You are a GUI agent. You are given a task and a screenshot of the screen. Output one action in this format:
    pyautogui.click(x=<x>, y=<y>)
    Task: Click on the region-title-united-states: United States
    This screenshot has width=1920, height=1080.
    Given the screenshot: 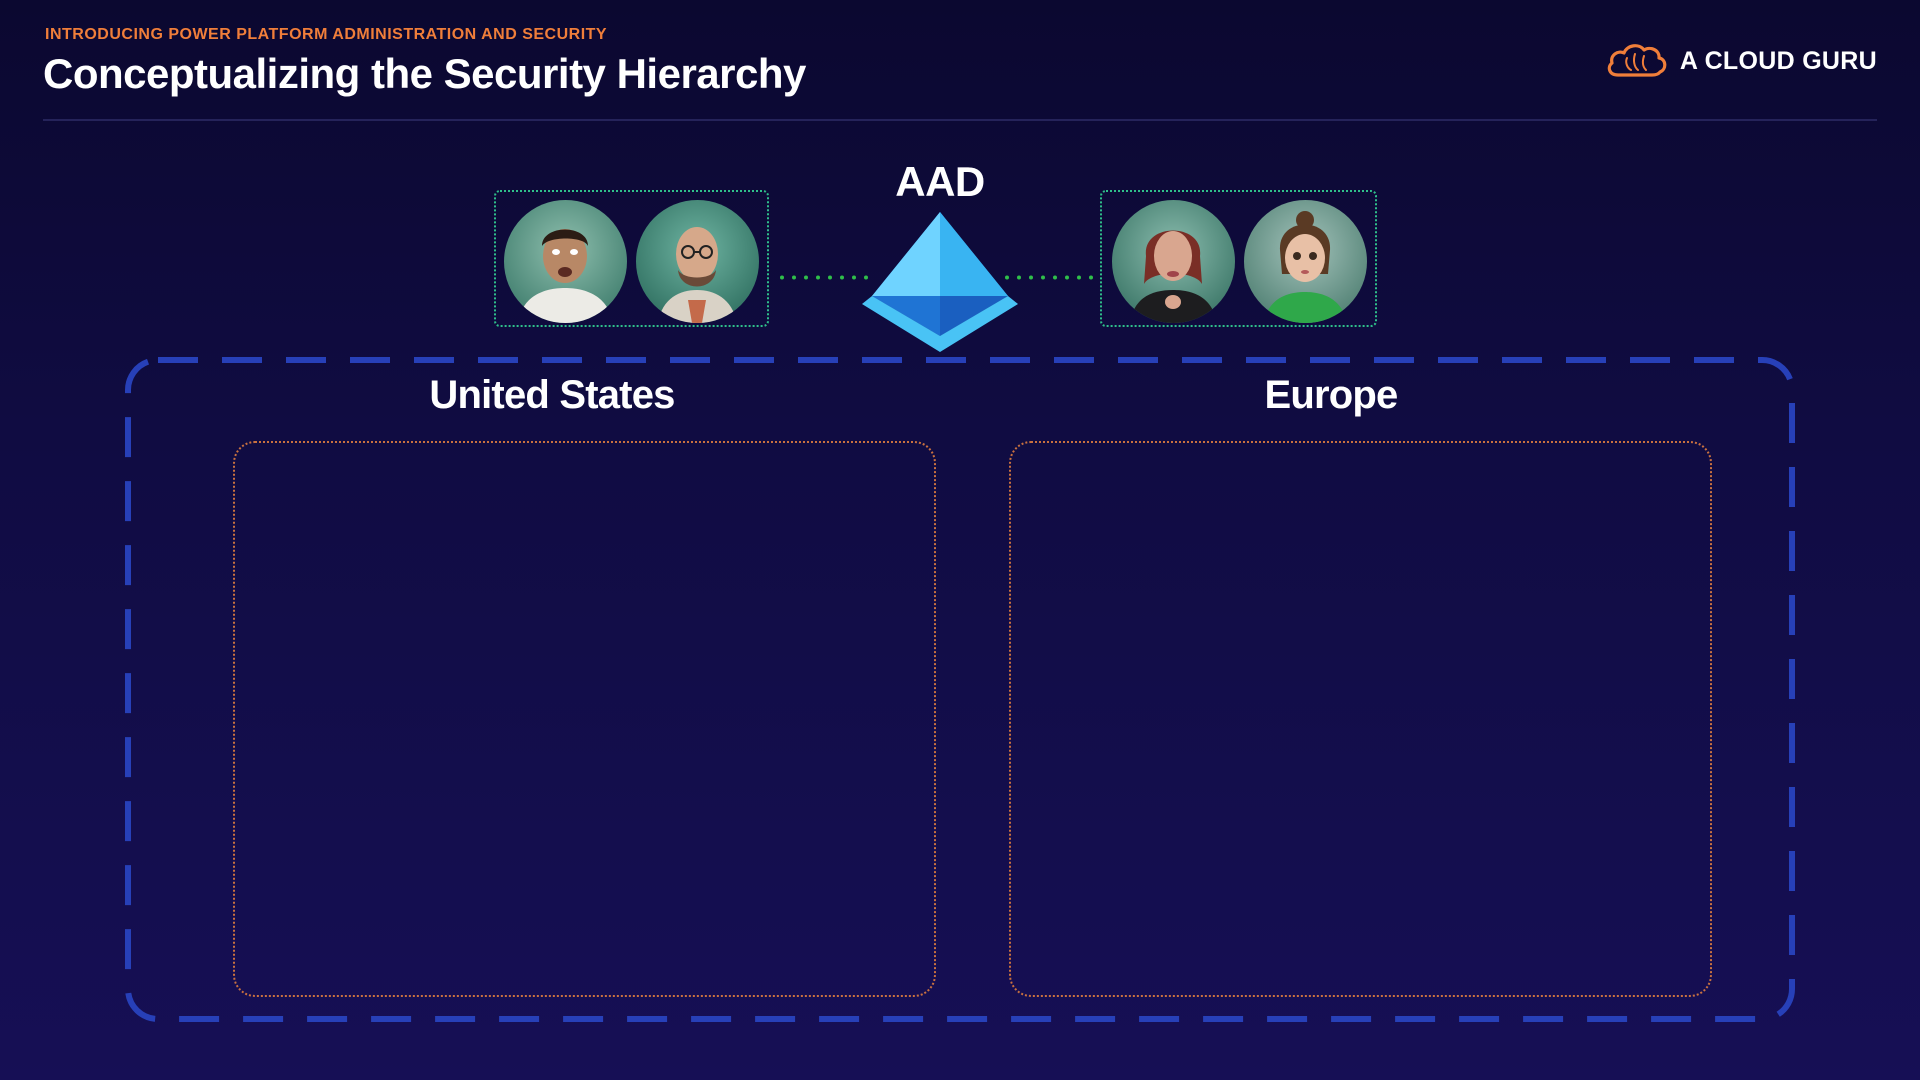 What is the action you would take?
    pyautogui.click(x=552, y=395)
    